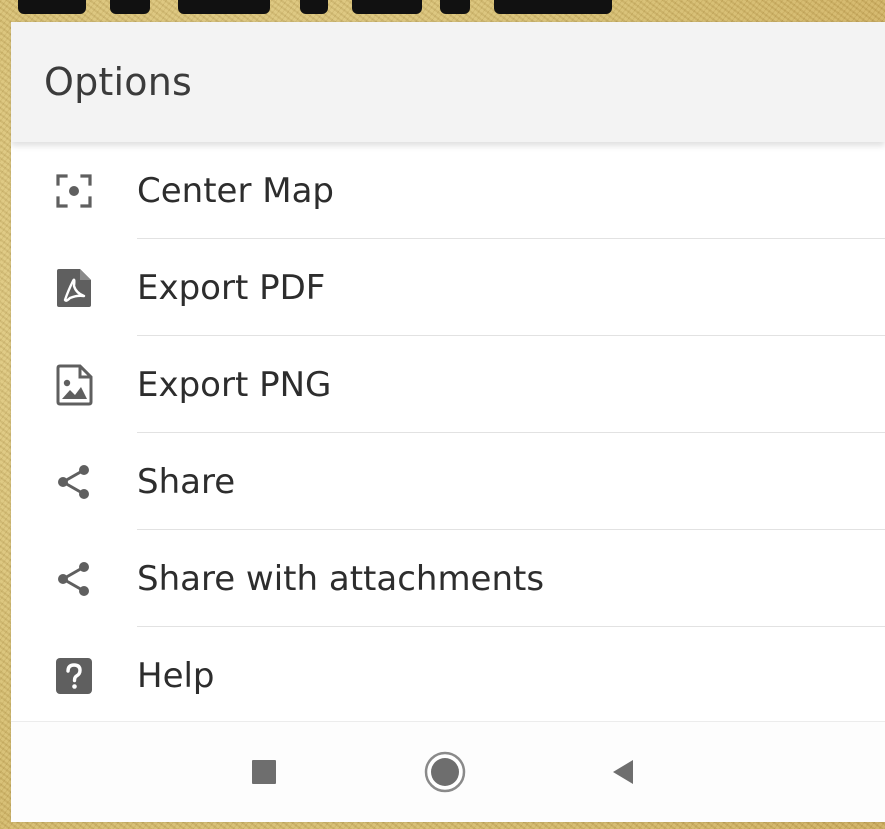  I want to click on menu-item-label: Share, so click(186, 481).